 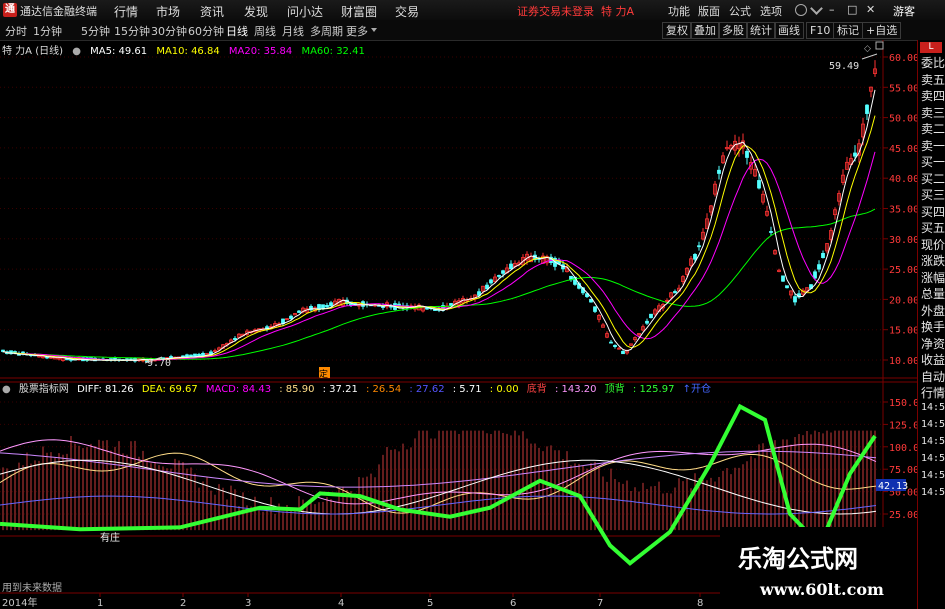 I want to click on ma10-value: MA10: 46.84, so click(x=188, y=51).